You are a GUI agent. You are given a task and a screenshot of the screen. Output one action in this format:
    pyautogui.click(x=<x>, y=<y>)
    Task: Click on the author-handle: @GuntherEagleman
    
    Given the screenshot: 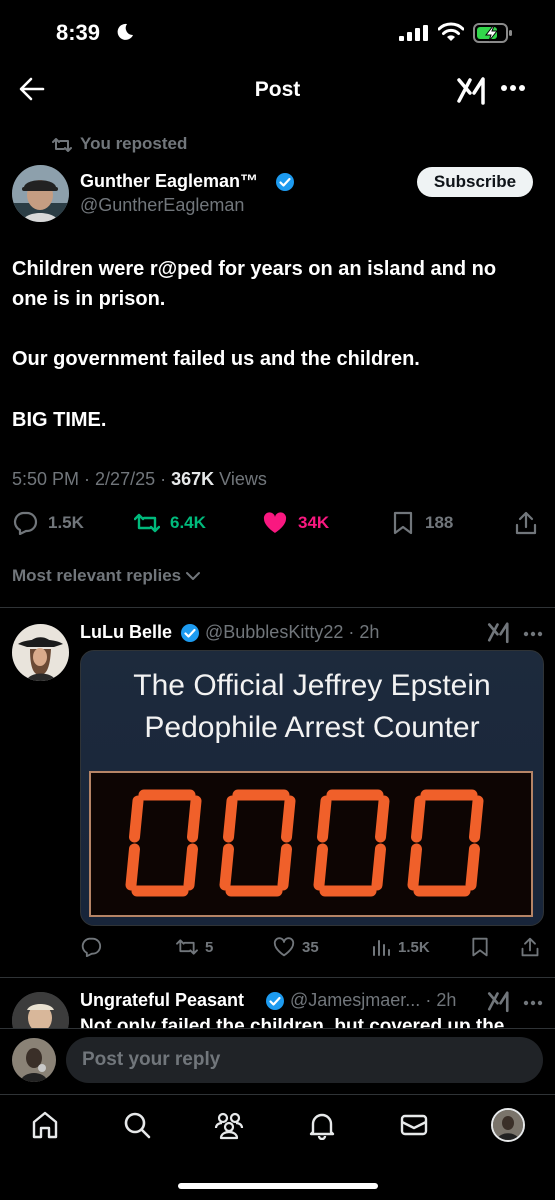 What is the action you would take?
    pyautogui.click(x=162, y=205)
    